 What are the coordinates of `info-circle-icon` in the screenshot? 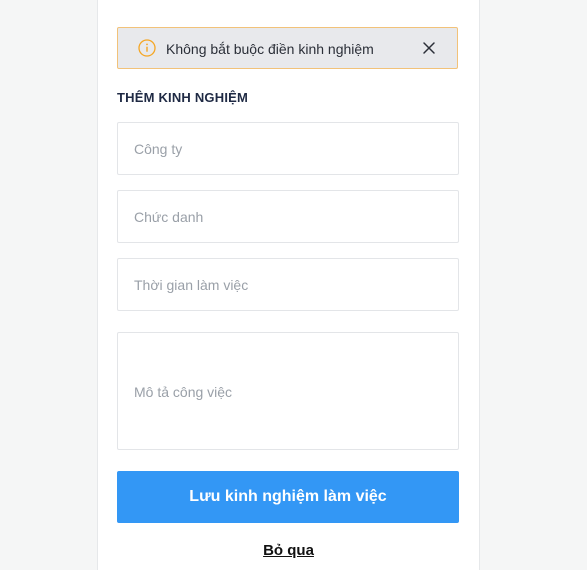 It's located at (147, 48).